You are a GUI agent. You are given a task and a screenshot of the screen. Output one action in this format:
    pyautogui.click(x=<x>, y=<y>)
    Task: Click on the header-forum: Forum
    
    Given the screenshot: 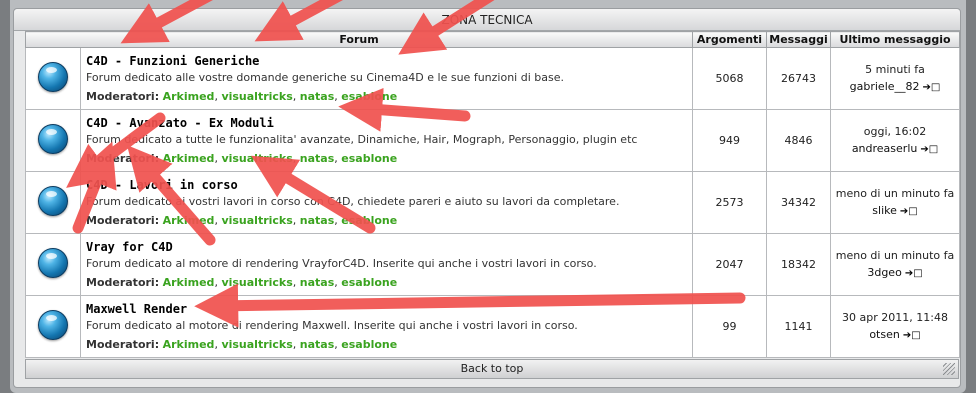 What is the action you would take?
    pyautogui.click(x=359, y=39)
    